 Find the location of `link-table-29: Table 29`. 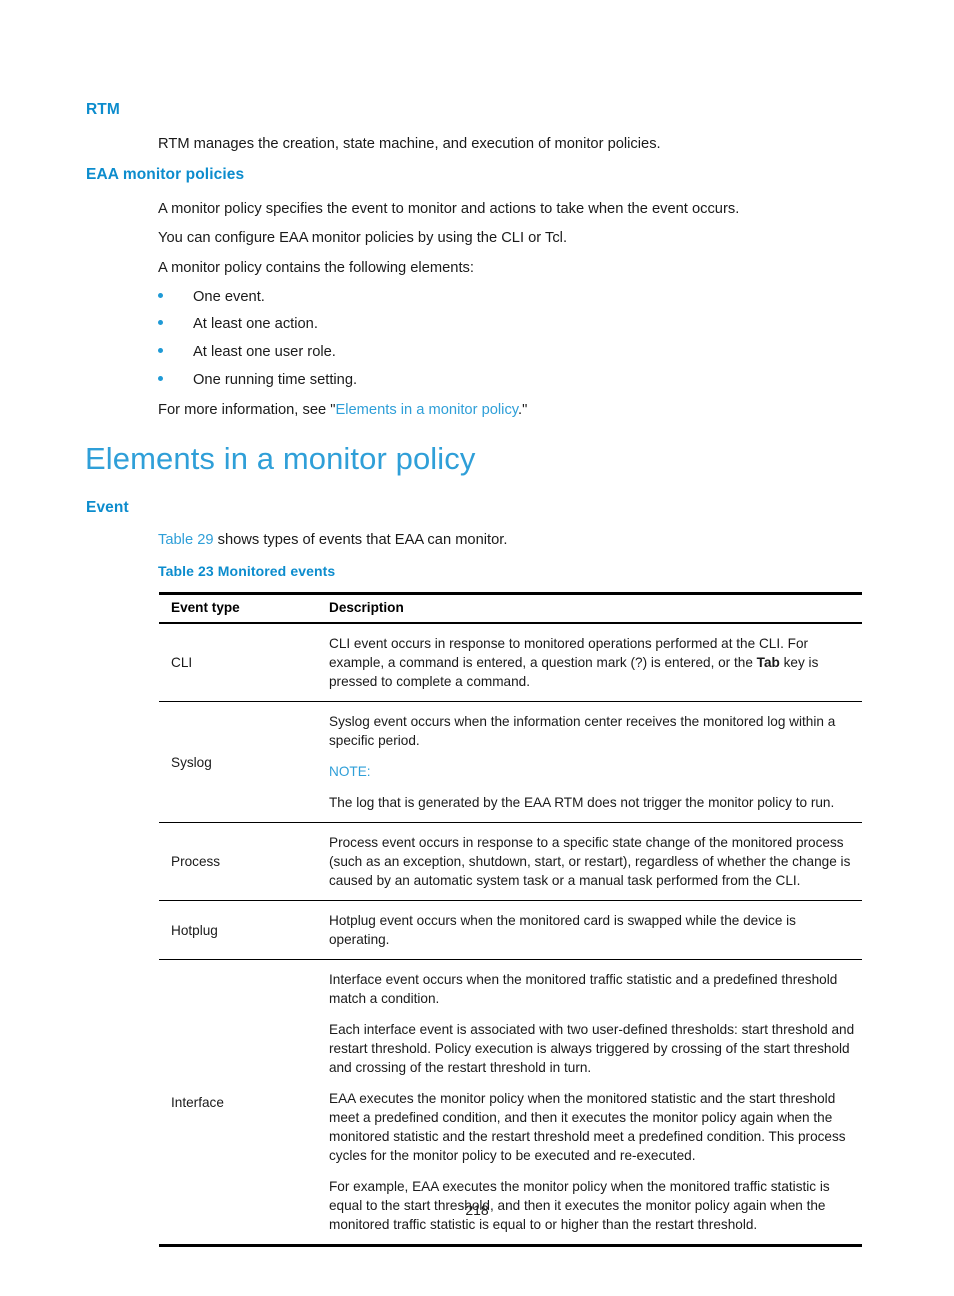

link-table-29: Table 29 is located at coordinates (186, 540).